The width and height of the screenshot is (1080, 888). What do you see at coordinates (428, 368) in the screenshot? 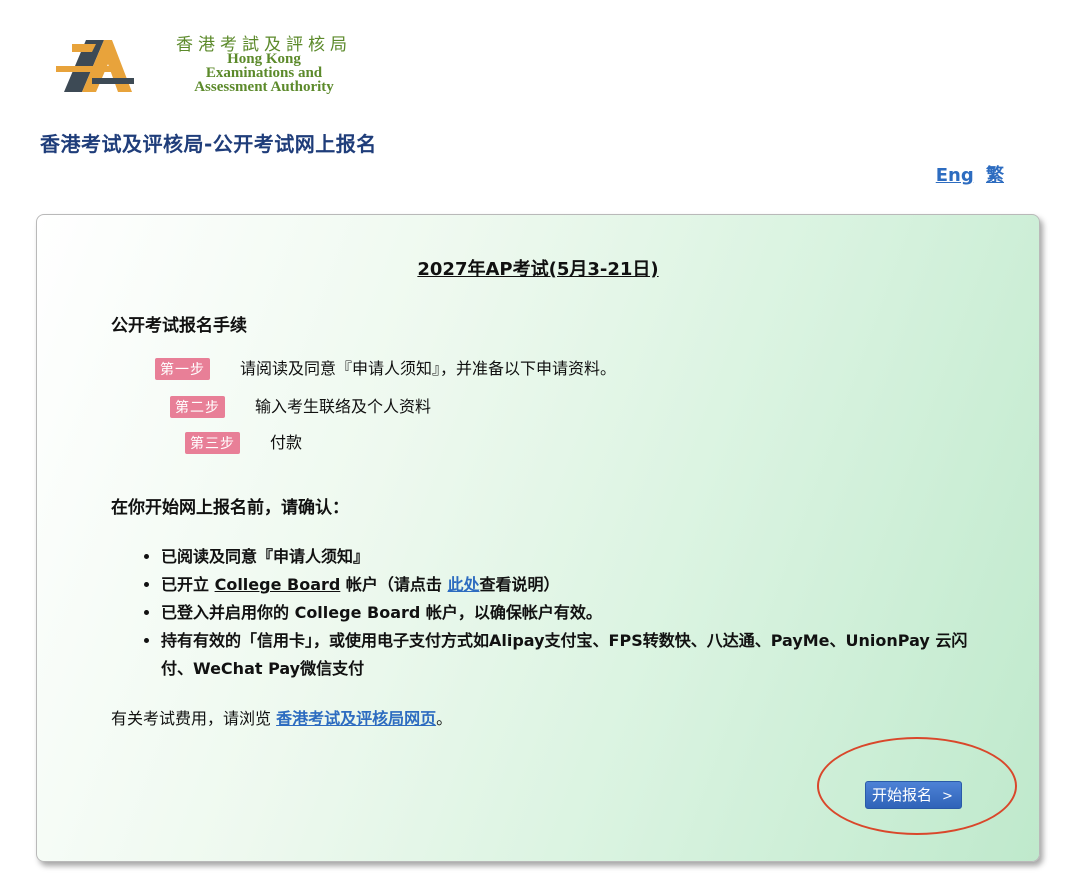
I see `step-text: 请阅读及同意『申请人须知』，并准备以下申请资料。` at bounding box center [428, 368].